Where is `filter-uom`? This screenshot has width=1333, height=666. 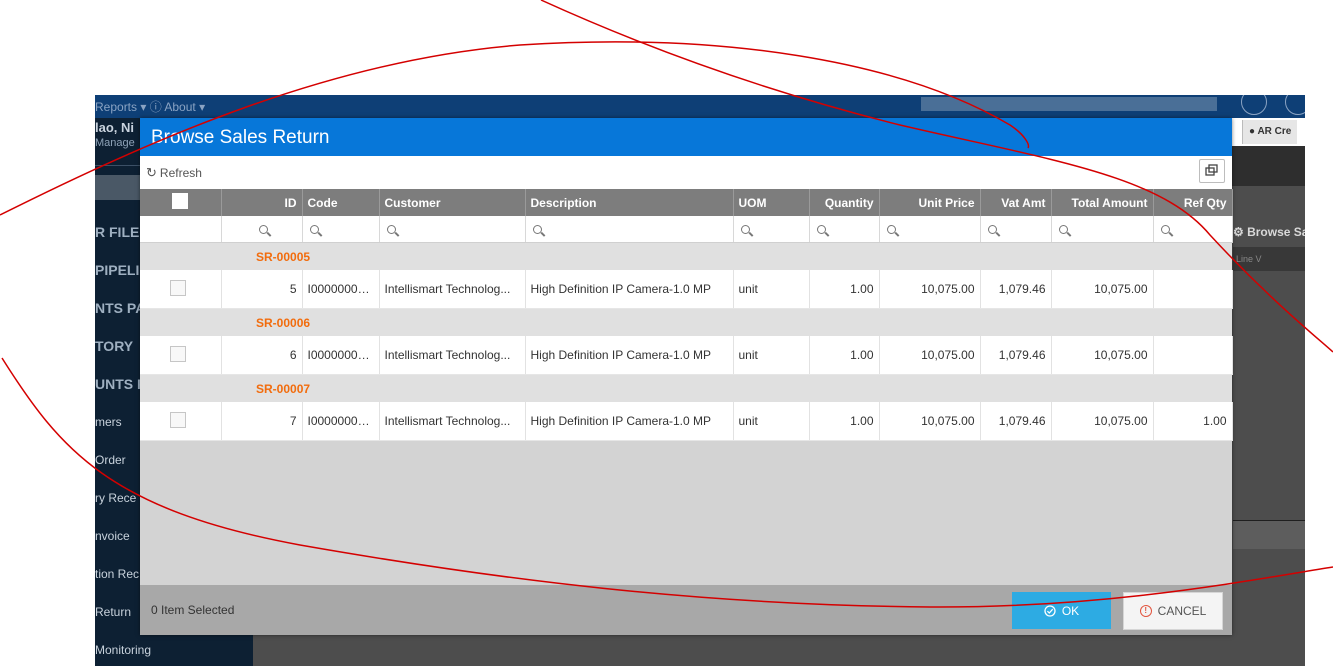 filter-uom is located at coordinates (771, 229).